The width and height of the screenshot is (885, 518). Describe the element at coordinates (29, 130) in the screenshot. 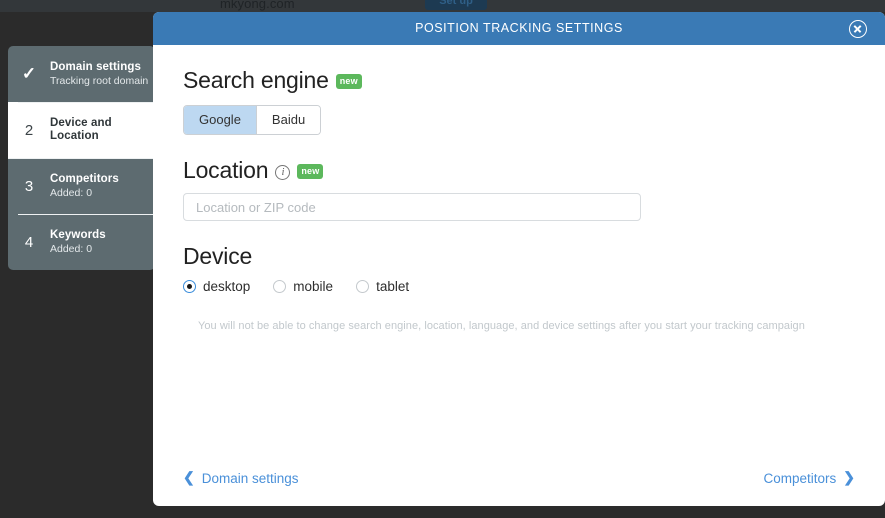

I see `step-marker-2: 2` at that location.